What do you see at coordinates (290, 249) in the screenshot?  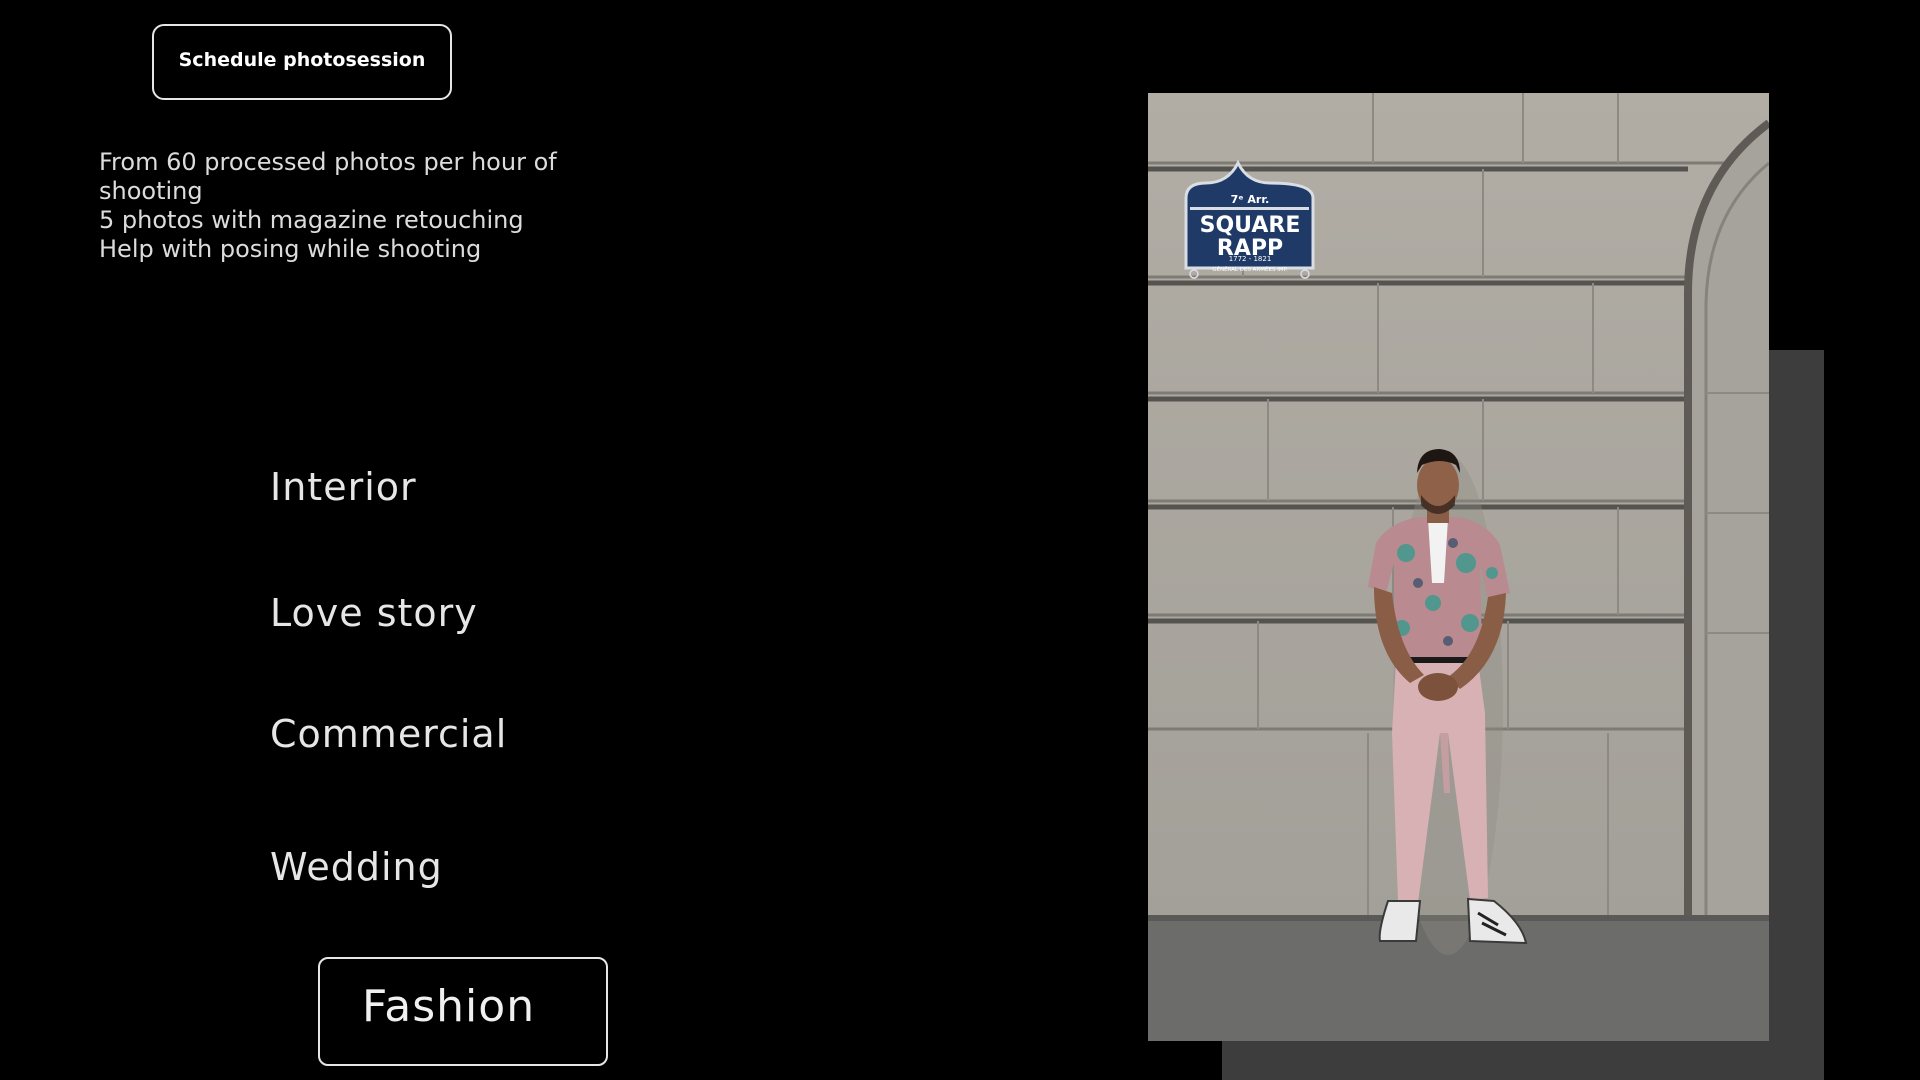 I see `feature-item: Help with posing while shooting` at bounding box center [290, 249].